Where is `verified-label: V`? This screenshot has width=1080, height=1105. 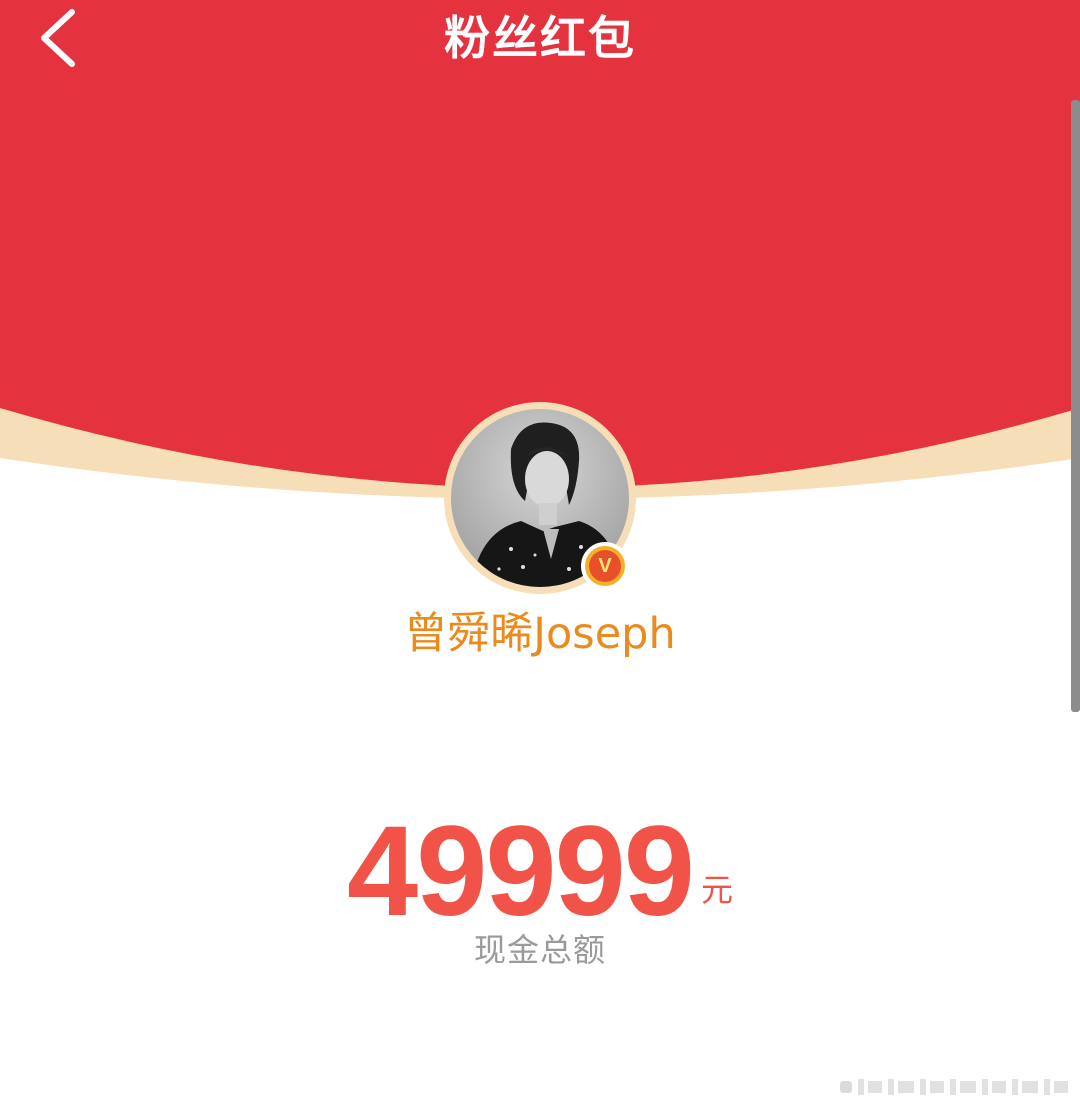
verified-label: V is located at coordinates (605, 566).